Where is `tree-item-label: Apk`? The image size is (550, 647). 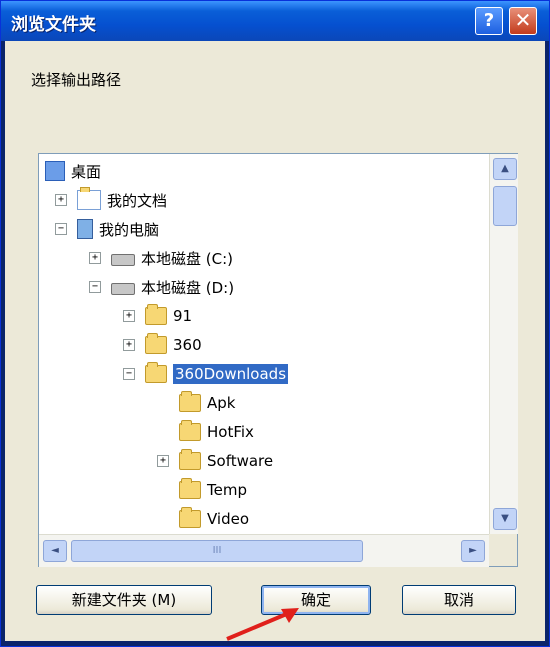
tree-item-label: Apk is located at coordinates (221, 403).